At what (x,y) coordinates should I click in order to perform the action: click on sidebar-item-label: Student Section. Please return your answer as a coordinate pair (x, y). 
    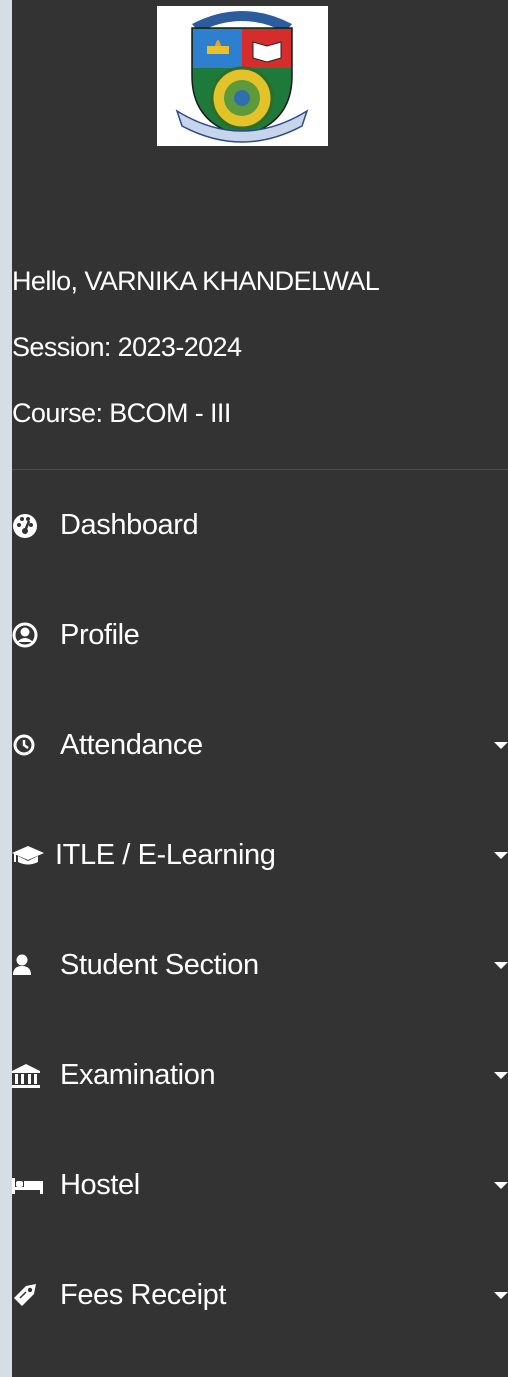
    Looking at the image, I should click on (159, 965).